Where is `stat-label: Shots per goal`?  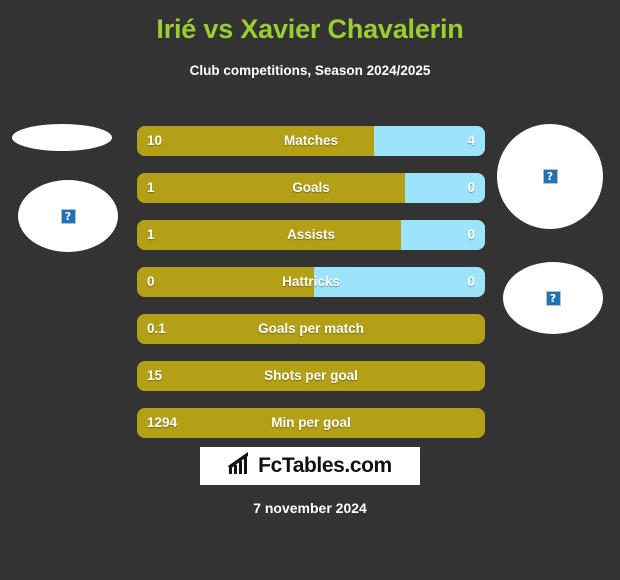 stat-label: Shots per goal is located at coordinates (311, 375).